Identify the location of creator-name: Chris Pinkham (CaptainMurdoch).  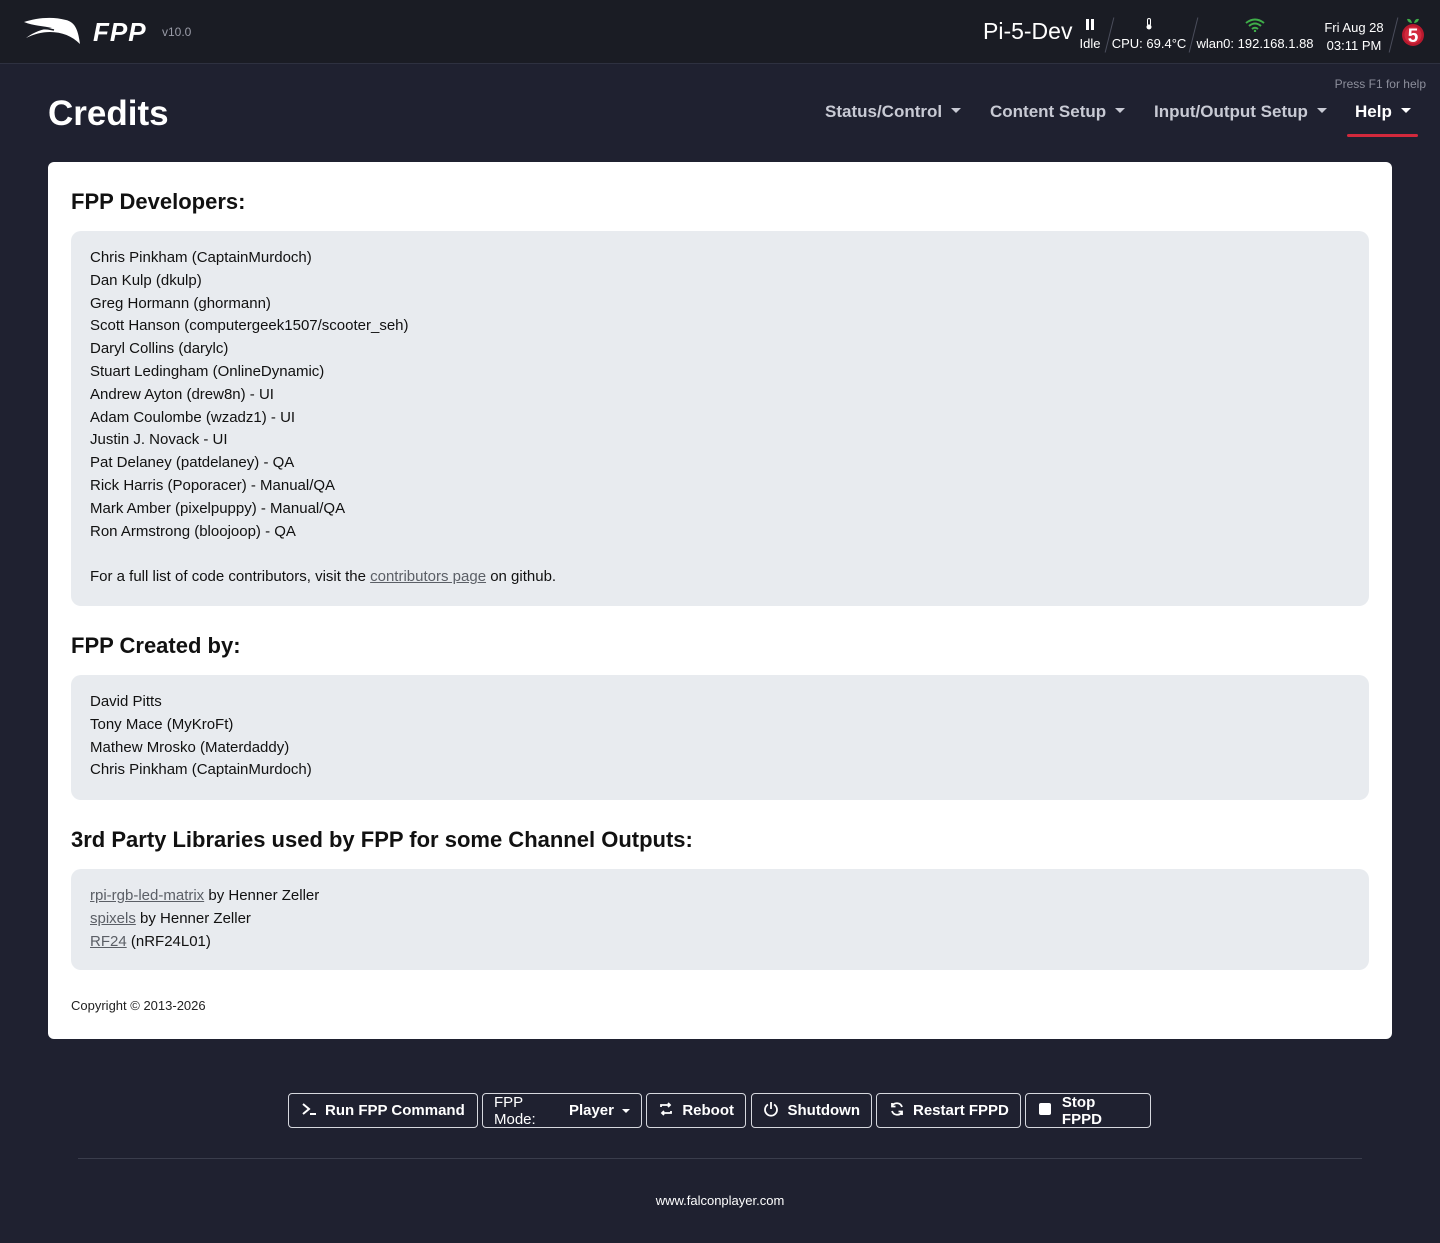
(201, 770).